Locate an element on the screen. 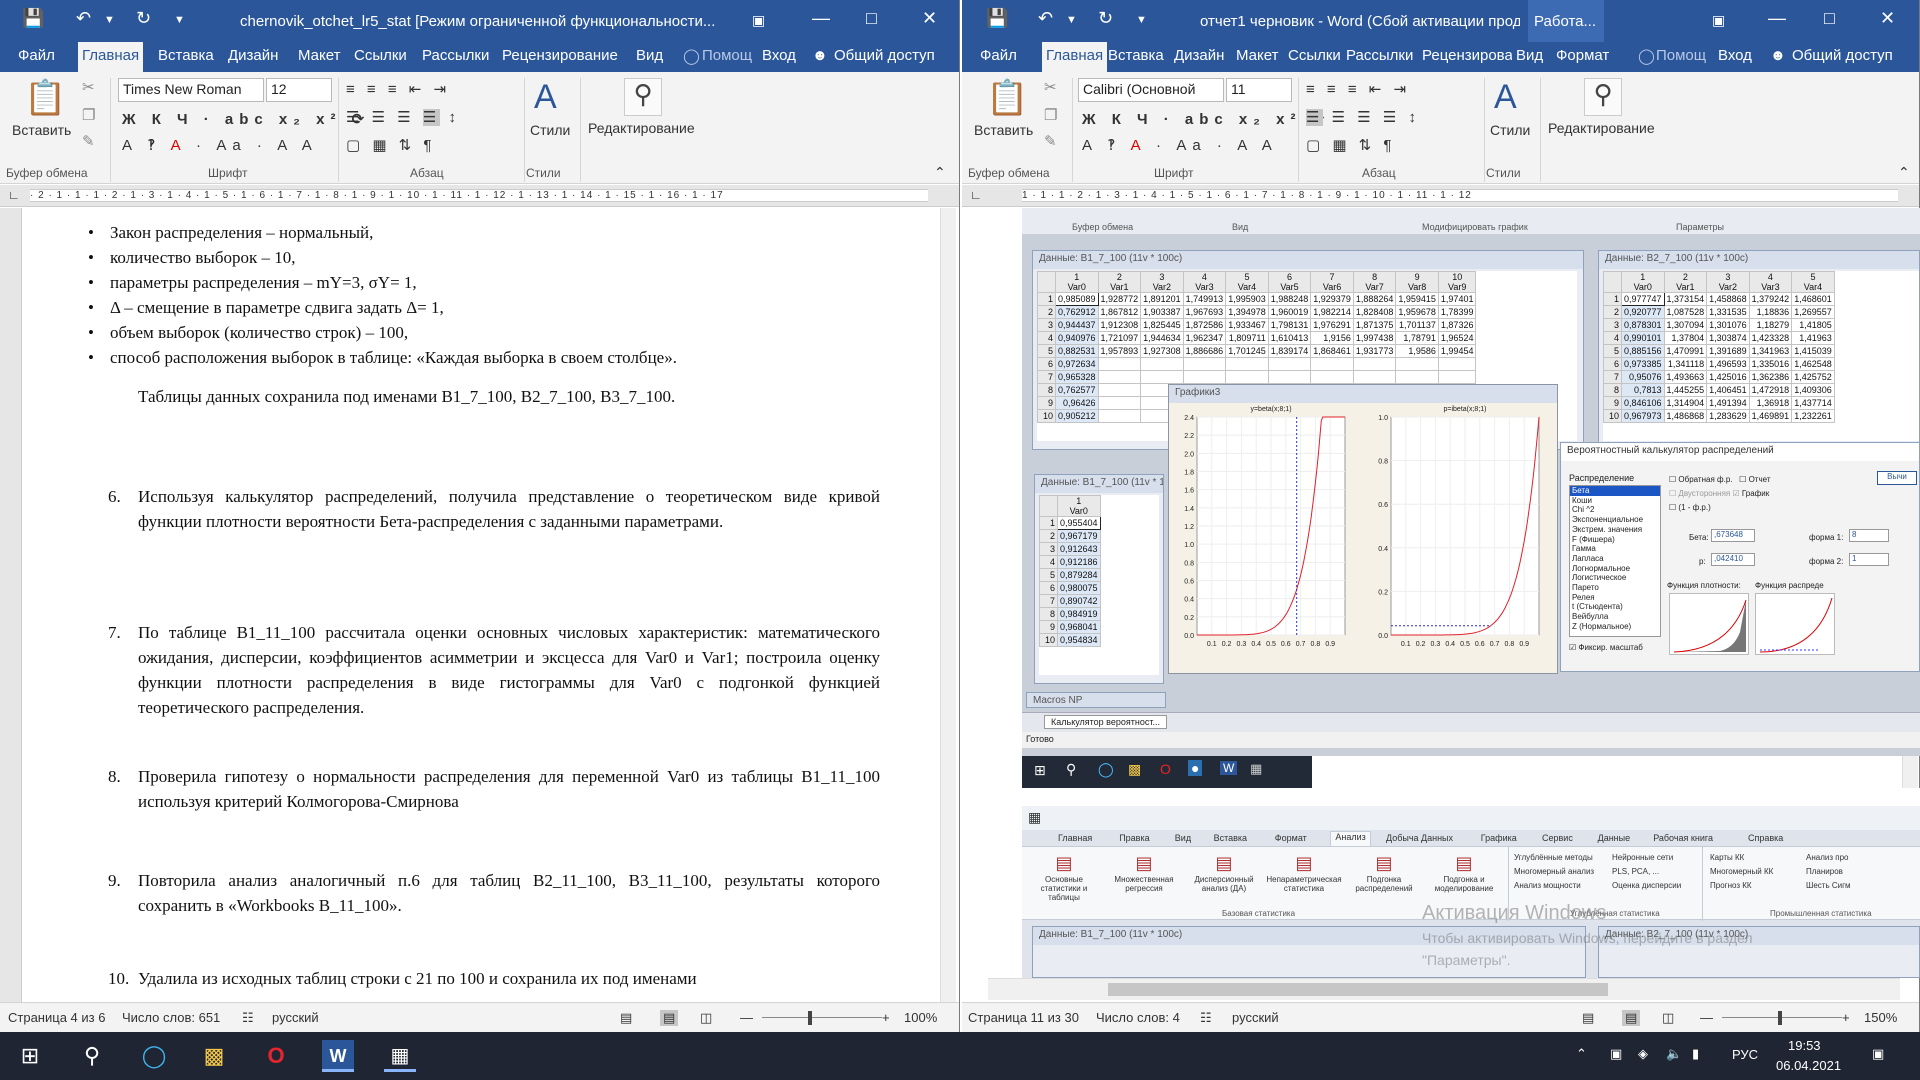  statistica-tab: Анализ is located at coordinates (1350, 838).